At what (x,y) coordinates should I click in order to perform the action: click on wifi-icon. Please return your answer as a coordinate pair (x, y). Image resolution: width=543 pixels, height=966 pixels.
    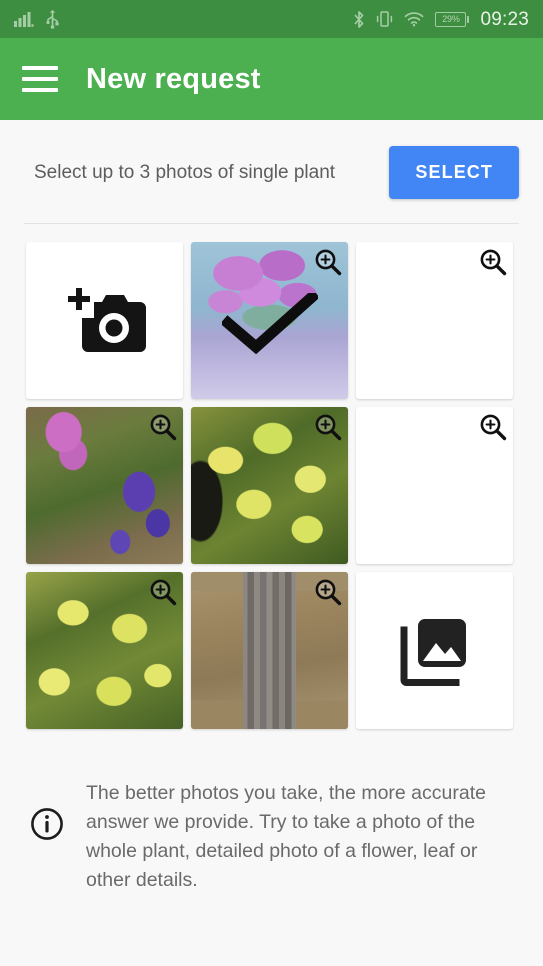
    Looking at the image, I should click on (414, 18).